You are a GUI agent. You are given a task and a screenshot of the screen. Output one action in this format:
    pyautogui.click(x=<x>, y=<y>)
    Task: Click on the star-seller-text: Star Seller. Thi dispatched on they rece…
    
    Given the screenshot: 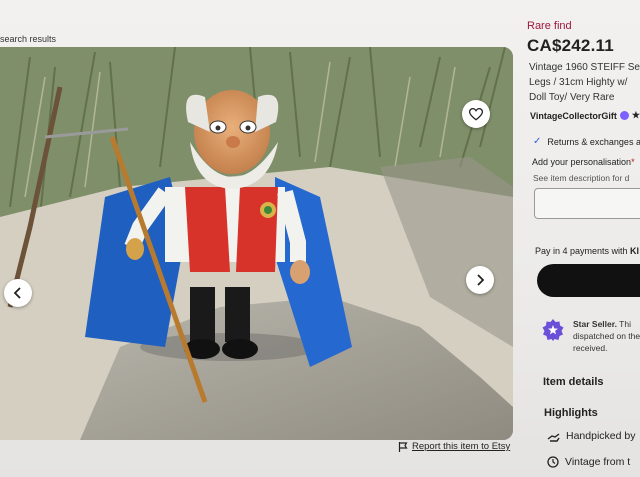 What is the action you would take?
    pyautogui.click(x=606, y=336)
    